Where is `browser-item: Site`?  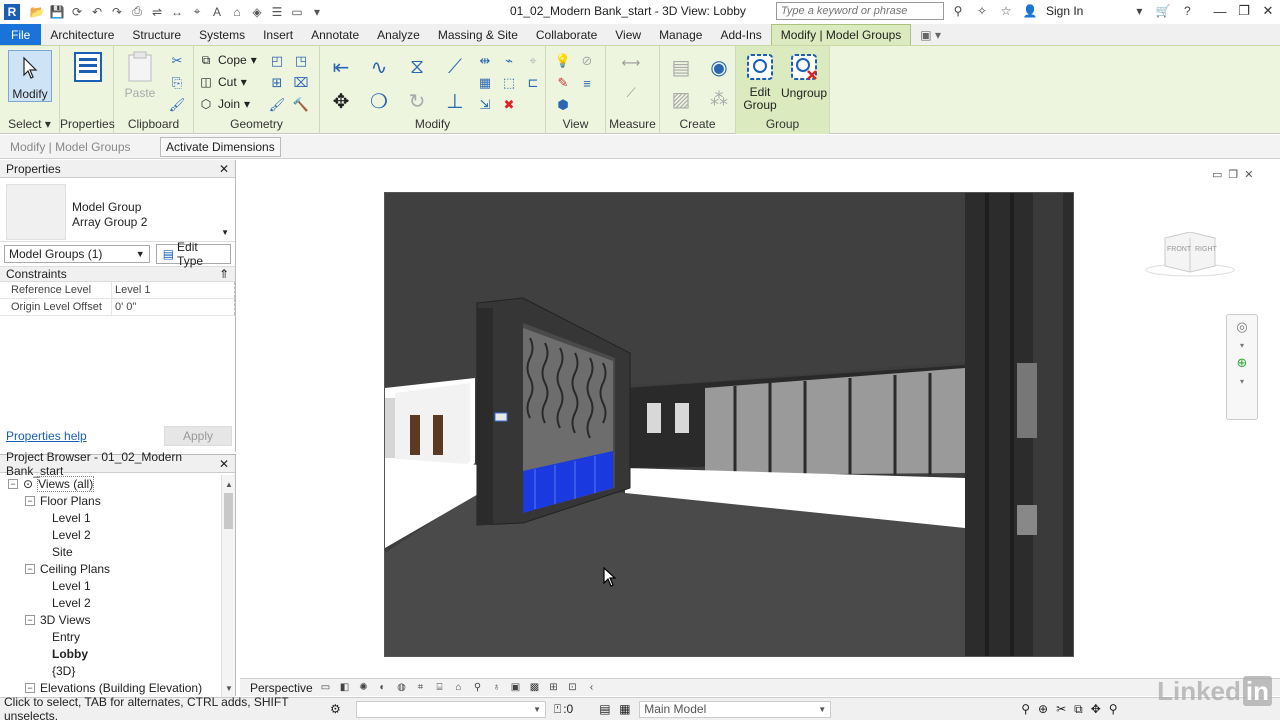
browser-item: Site is located at coordinates (62, 551).